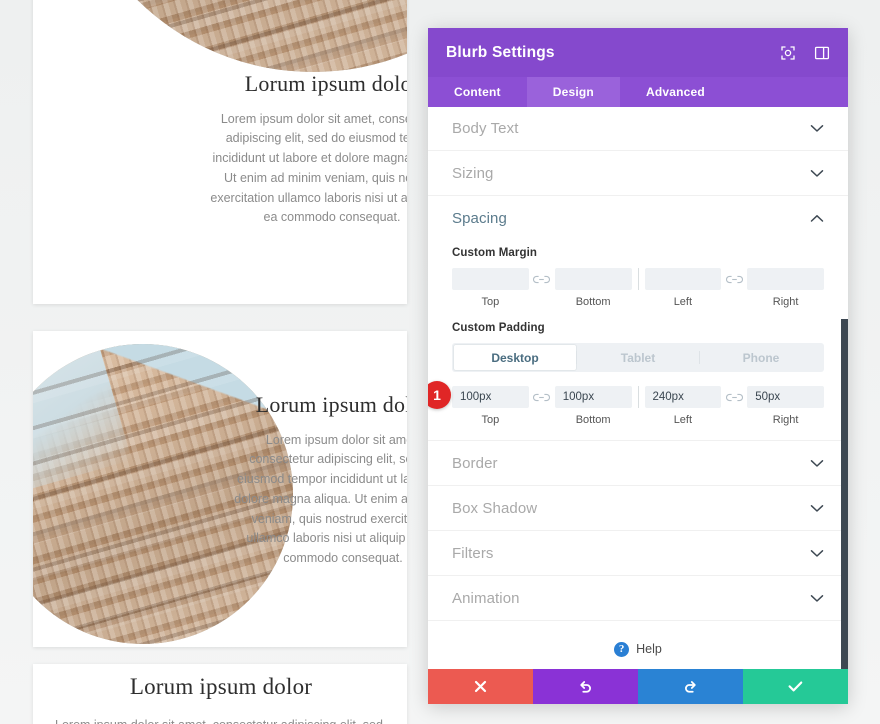 The height and width of the screenshot is (724, 880). I want to click on device-tab-phone: Phone, so click(761, 357).